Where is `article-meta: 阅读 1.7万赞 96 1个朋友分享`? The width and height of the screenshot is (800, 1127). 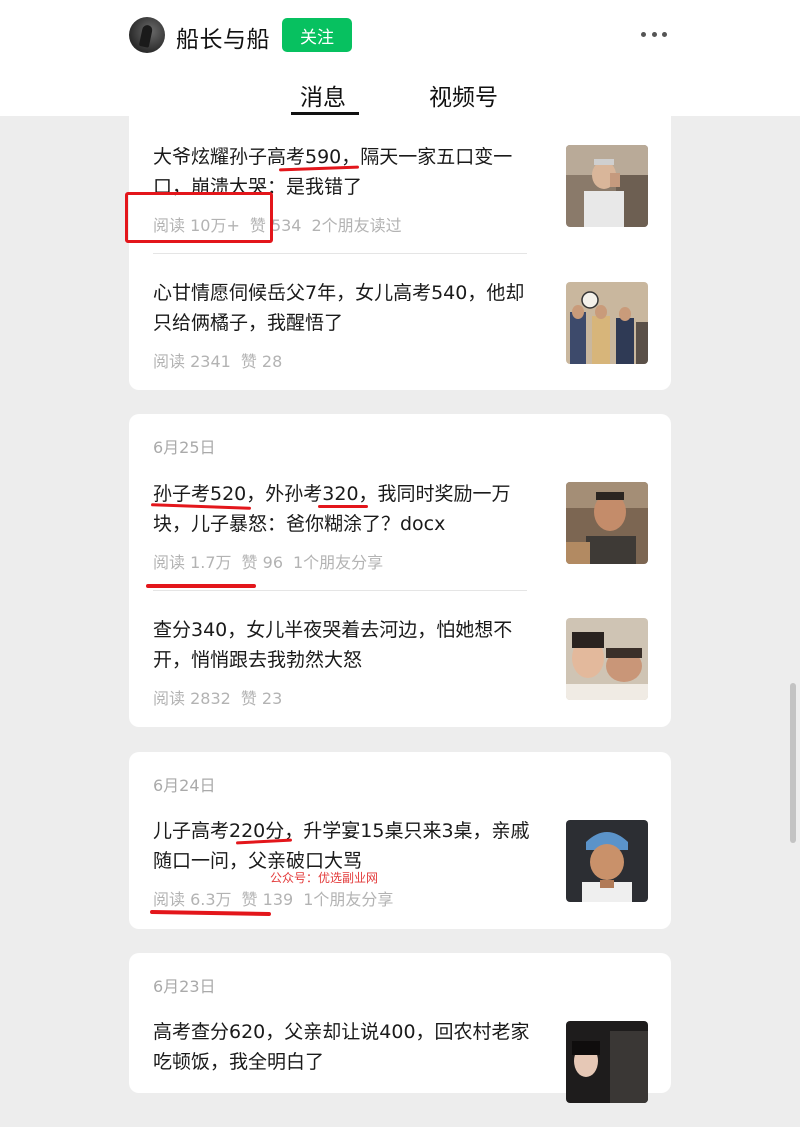
article-meta: 阅读 1.7万赞 96 1个朋友分享 is located at coordinates (273, 561).